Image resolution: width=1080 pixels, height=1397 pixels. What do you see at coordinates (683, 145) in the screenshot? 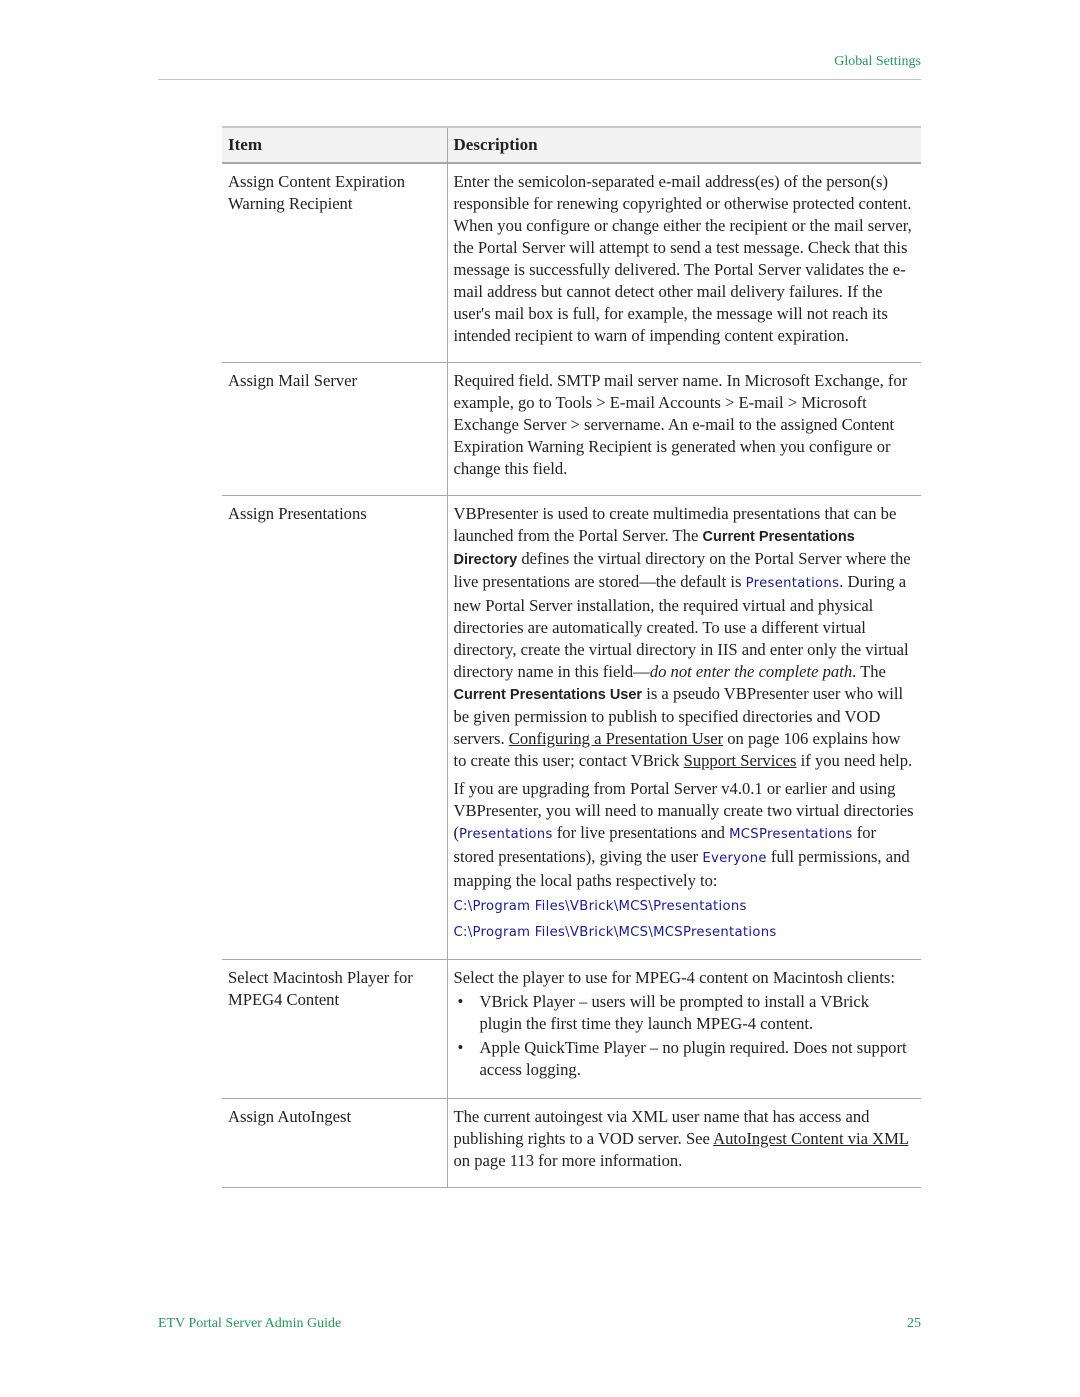
I see `column-header-description: Description` at bounding box center [683, 145].